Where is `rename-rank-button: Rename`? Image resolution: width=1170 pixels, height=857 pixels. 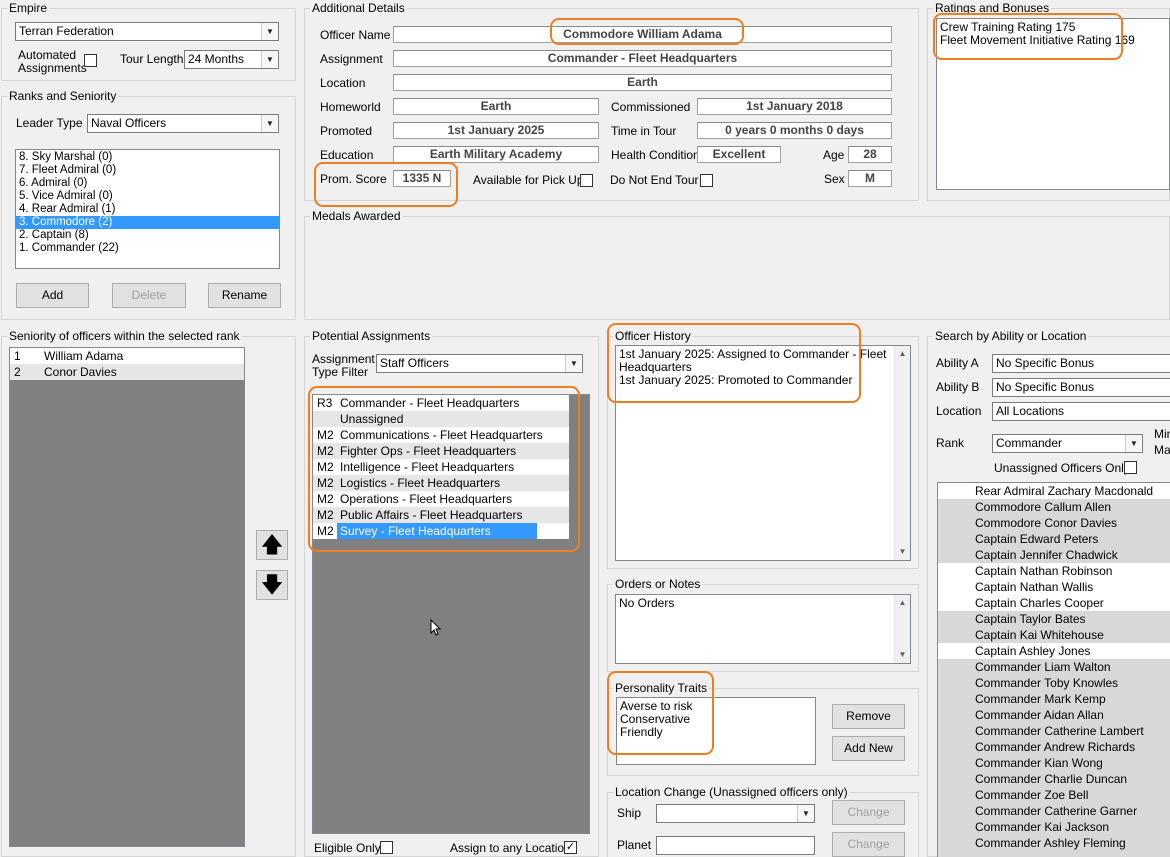
rename-rank-button: Rename is located at coordinates (244, 295).